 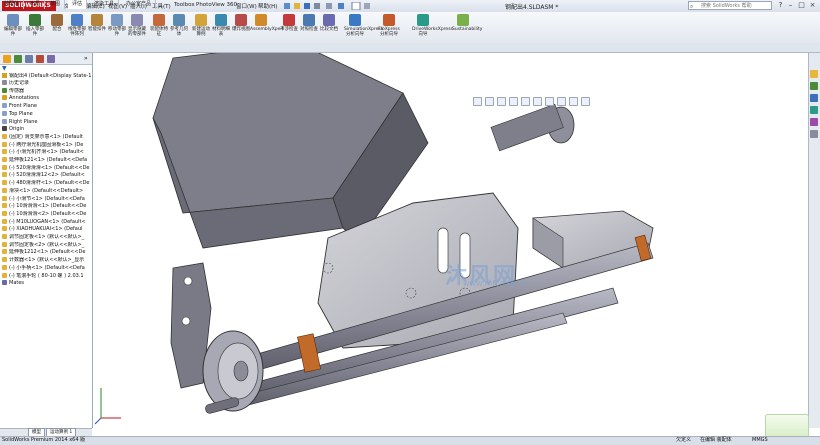 I want to click on tab-sketch: 草图, so click(x=56, y=4).